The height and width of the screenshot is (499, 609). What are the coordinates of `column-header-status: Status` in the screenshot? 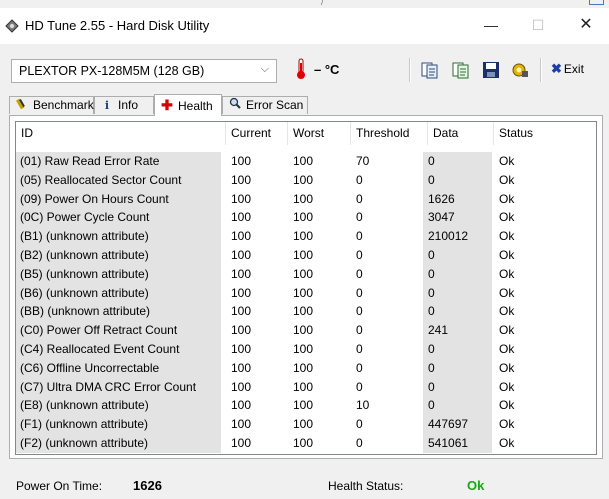 It's located at (544, 133).